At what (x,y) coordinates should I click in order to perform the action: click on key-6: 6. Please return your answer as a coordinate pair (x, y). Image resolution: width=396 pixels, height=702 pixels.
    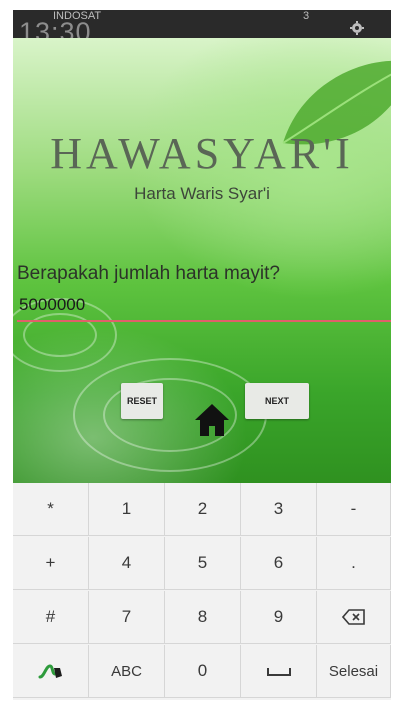
    Looking at the image, I should click on (279, 563).